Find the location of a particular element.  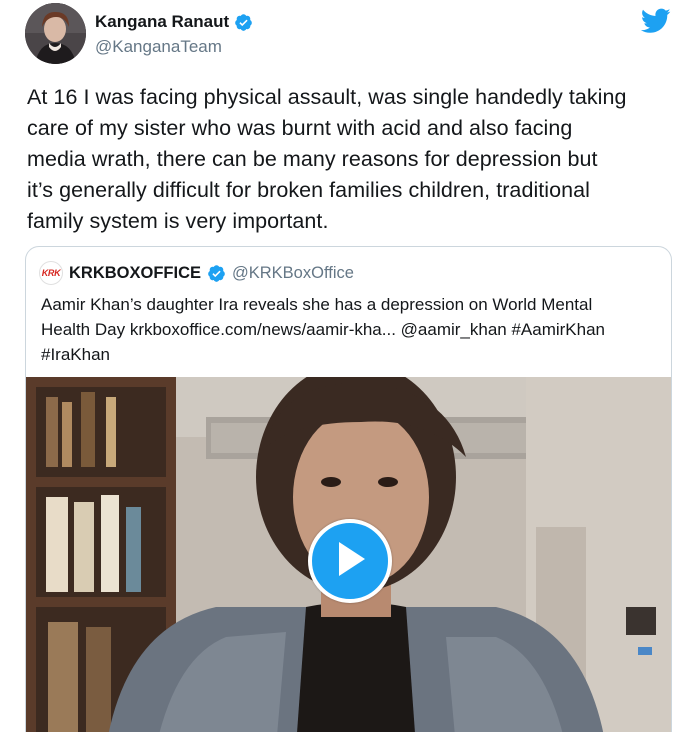

author-name-row: Kangana Ranaut is located at coordinates (174, 22).